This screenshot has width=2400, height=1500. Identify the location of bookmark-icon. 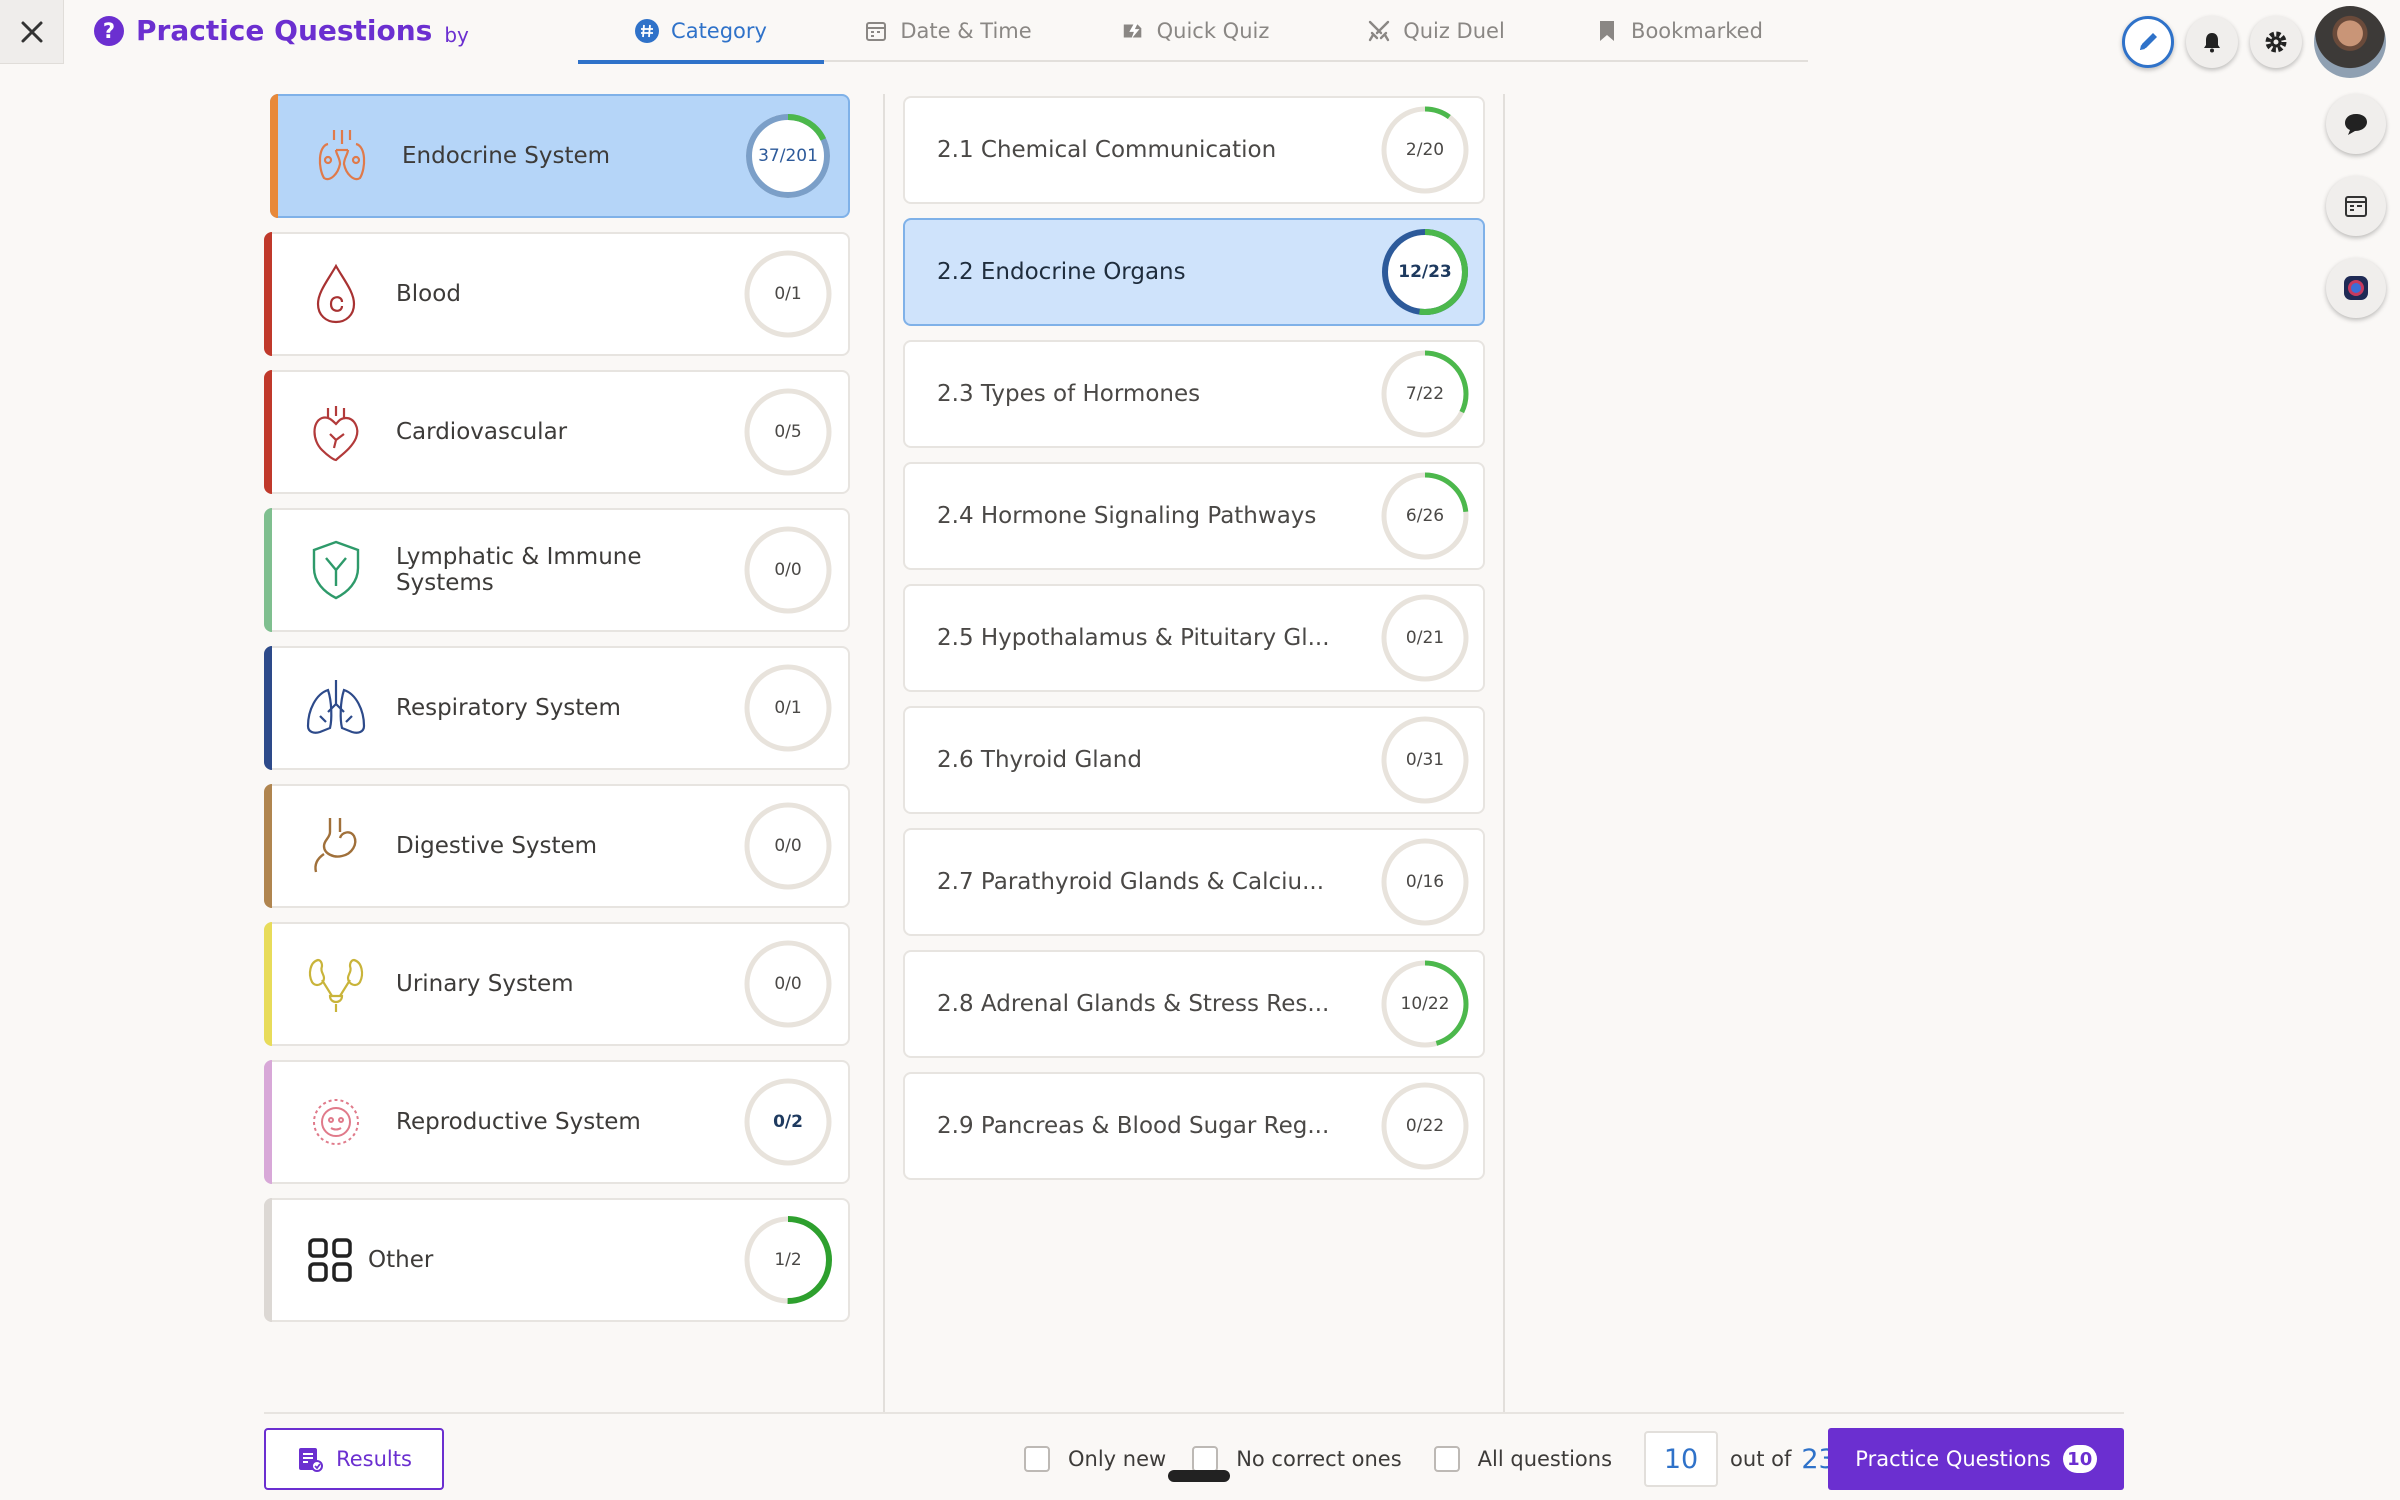
(1607, 31).